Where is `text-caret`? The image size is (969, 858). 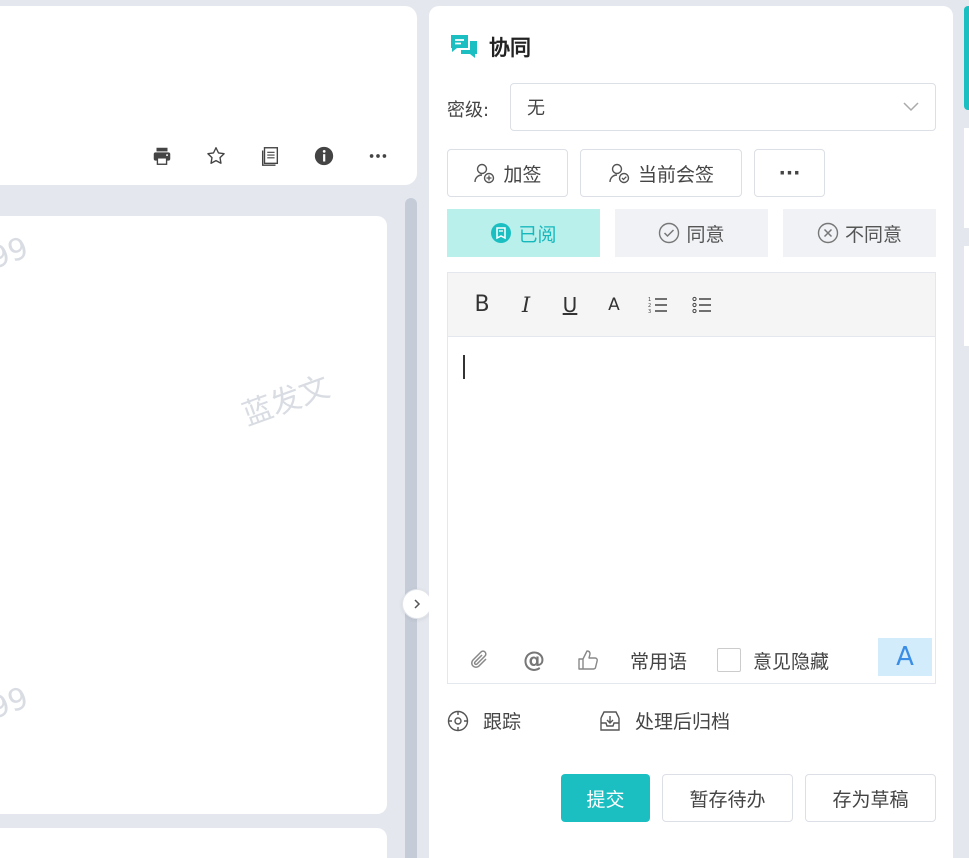 text-caret is located at coordinates (464, 367).